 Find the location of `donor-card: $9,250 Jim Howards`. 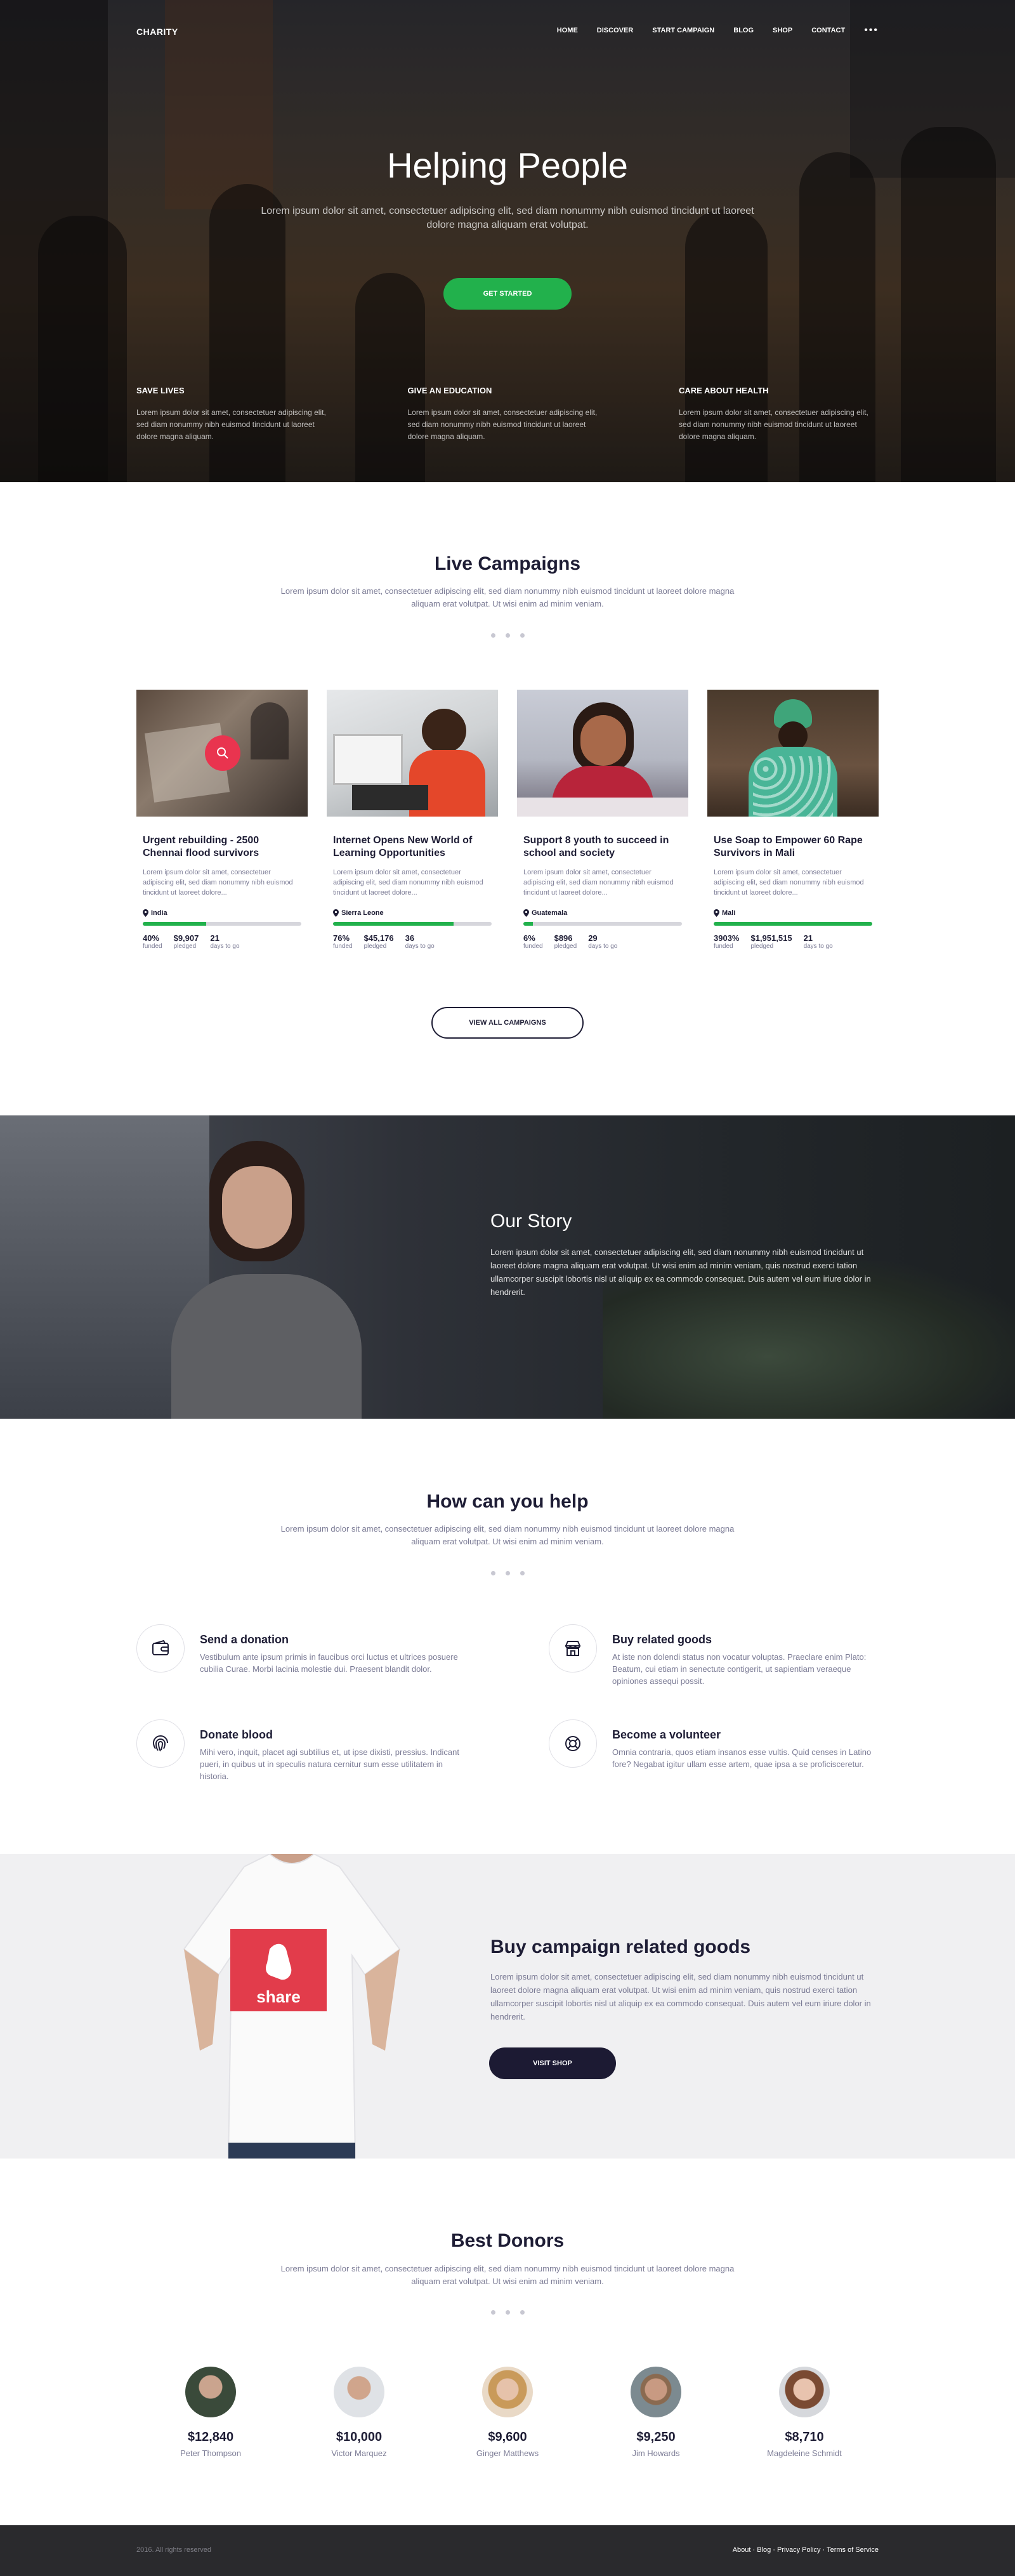

donor-card: $9,250 Jim Howards is located at coordinates (656, 2412).